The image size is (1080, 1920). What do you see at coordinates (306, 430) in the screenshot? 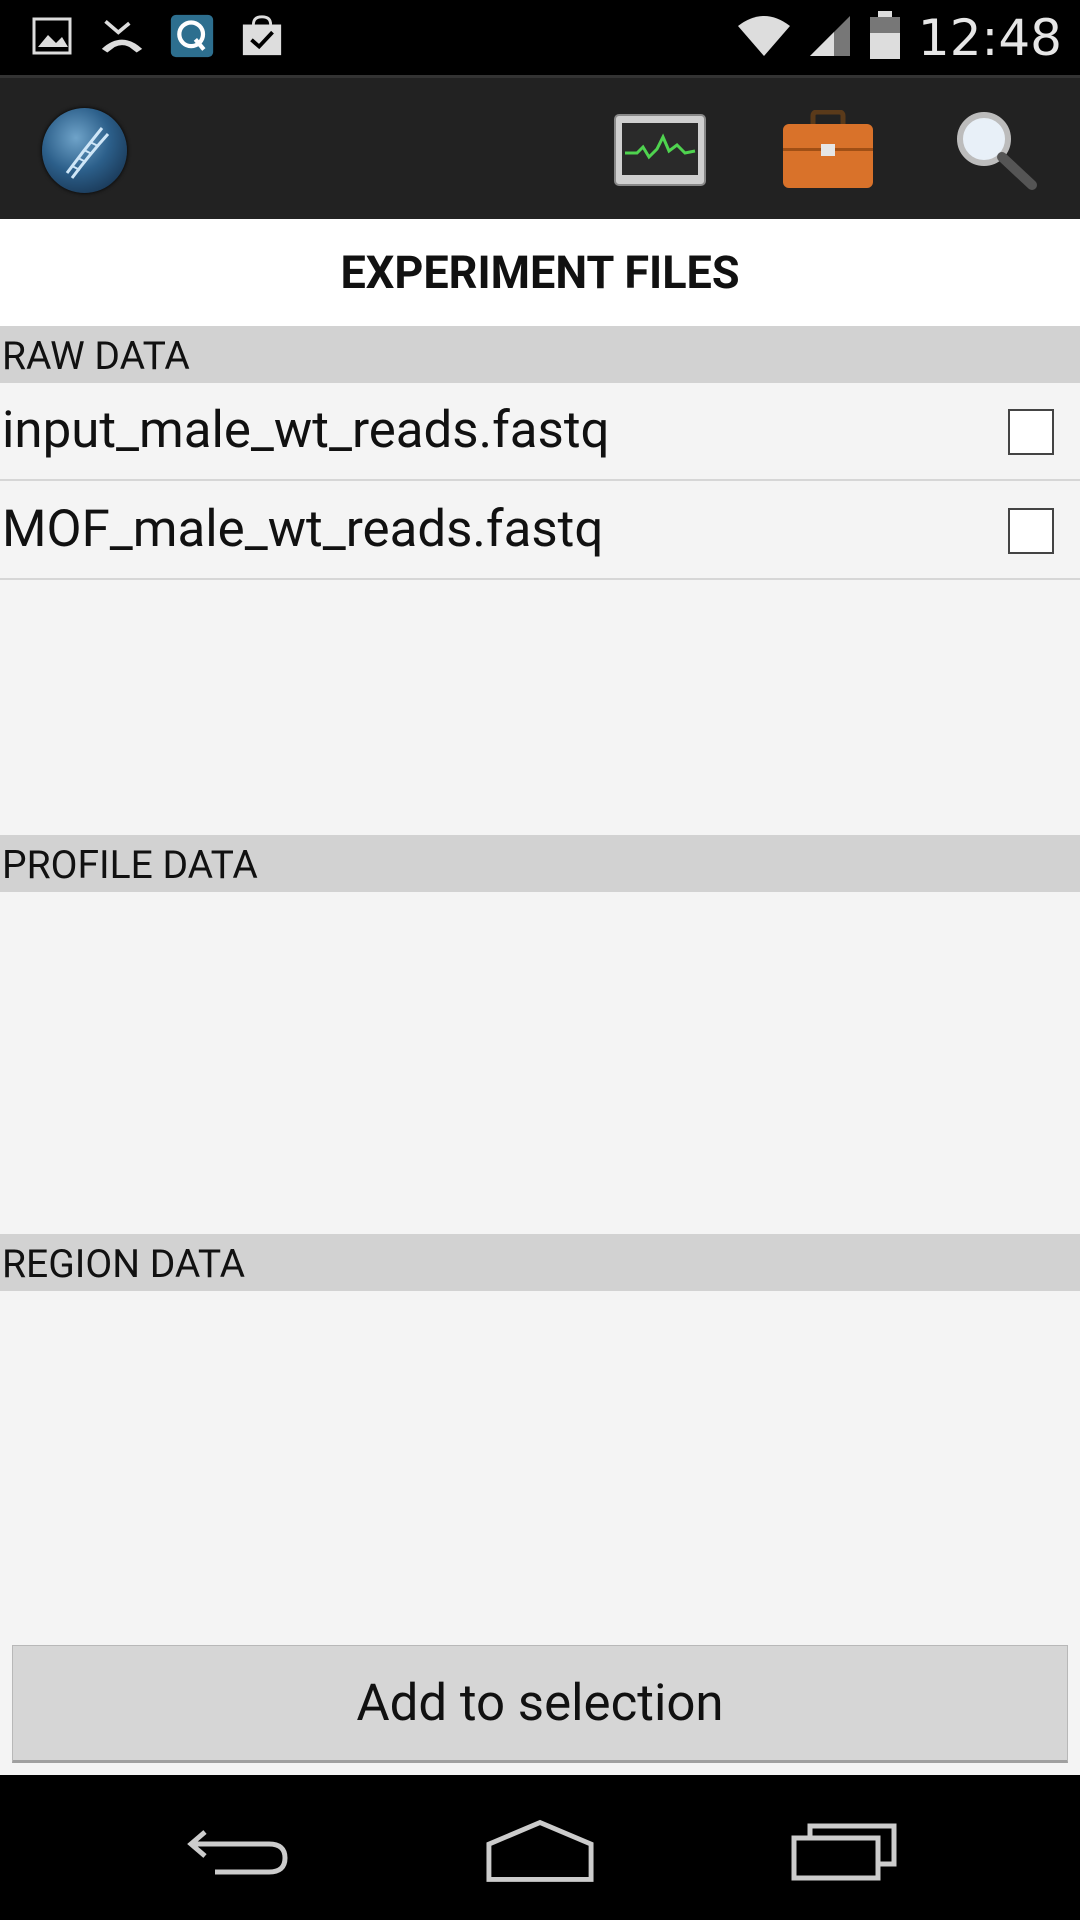
I see `file-name: input_male_wt_reads.fastq` at bounding box center [306, 430].